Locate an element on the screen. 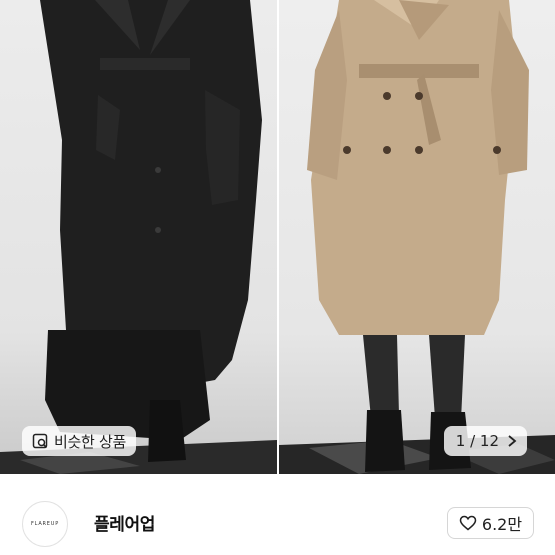 The image size is (555, 555). like-button: 6.2만 is located at coordinates (490, 523).